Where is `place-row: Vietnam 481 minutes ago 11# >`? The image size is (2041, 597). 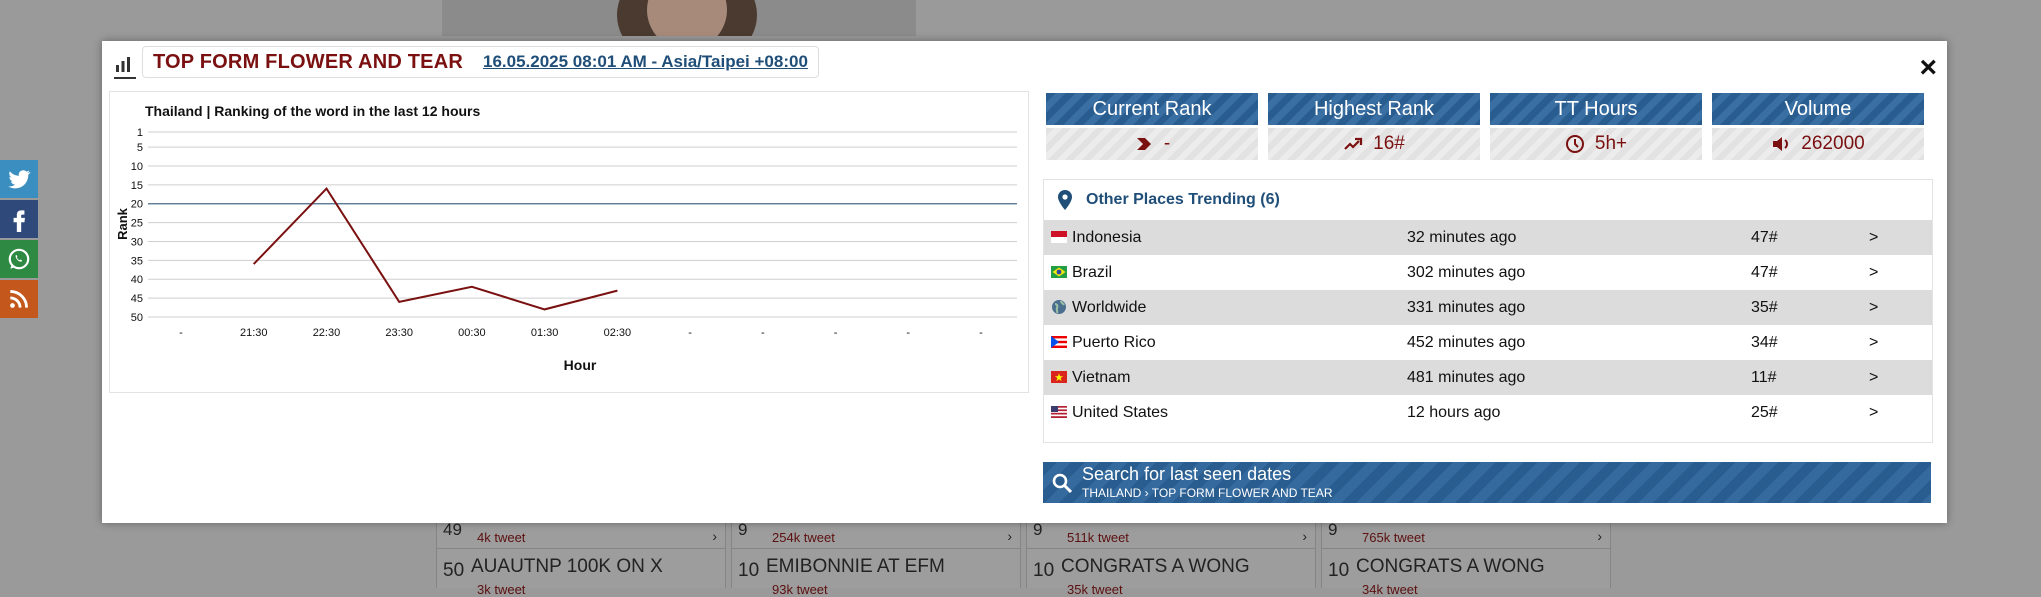
place-row: Vietnam 481 minutes ago 11# > is located at coordinates (1488, 377).